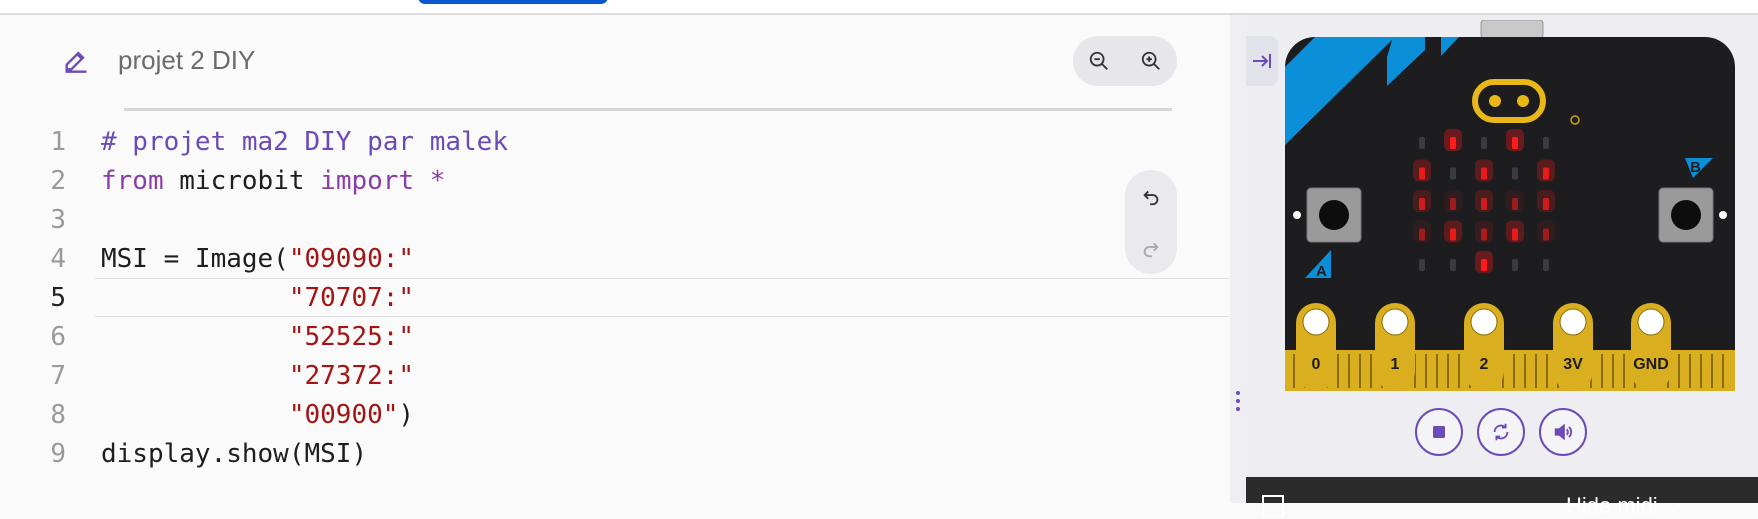 This screenshot has width=1758, height=519. I want to click on code-line: 9 display.show(MSI), so click(615, 453).